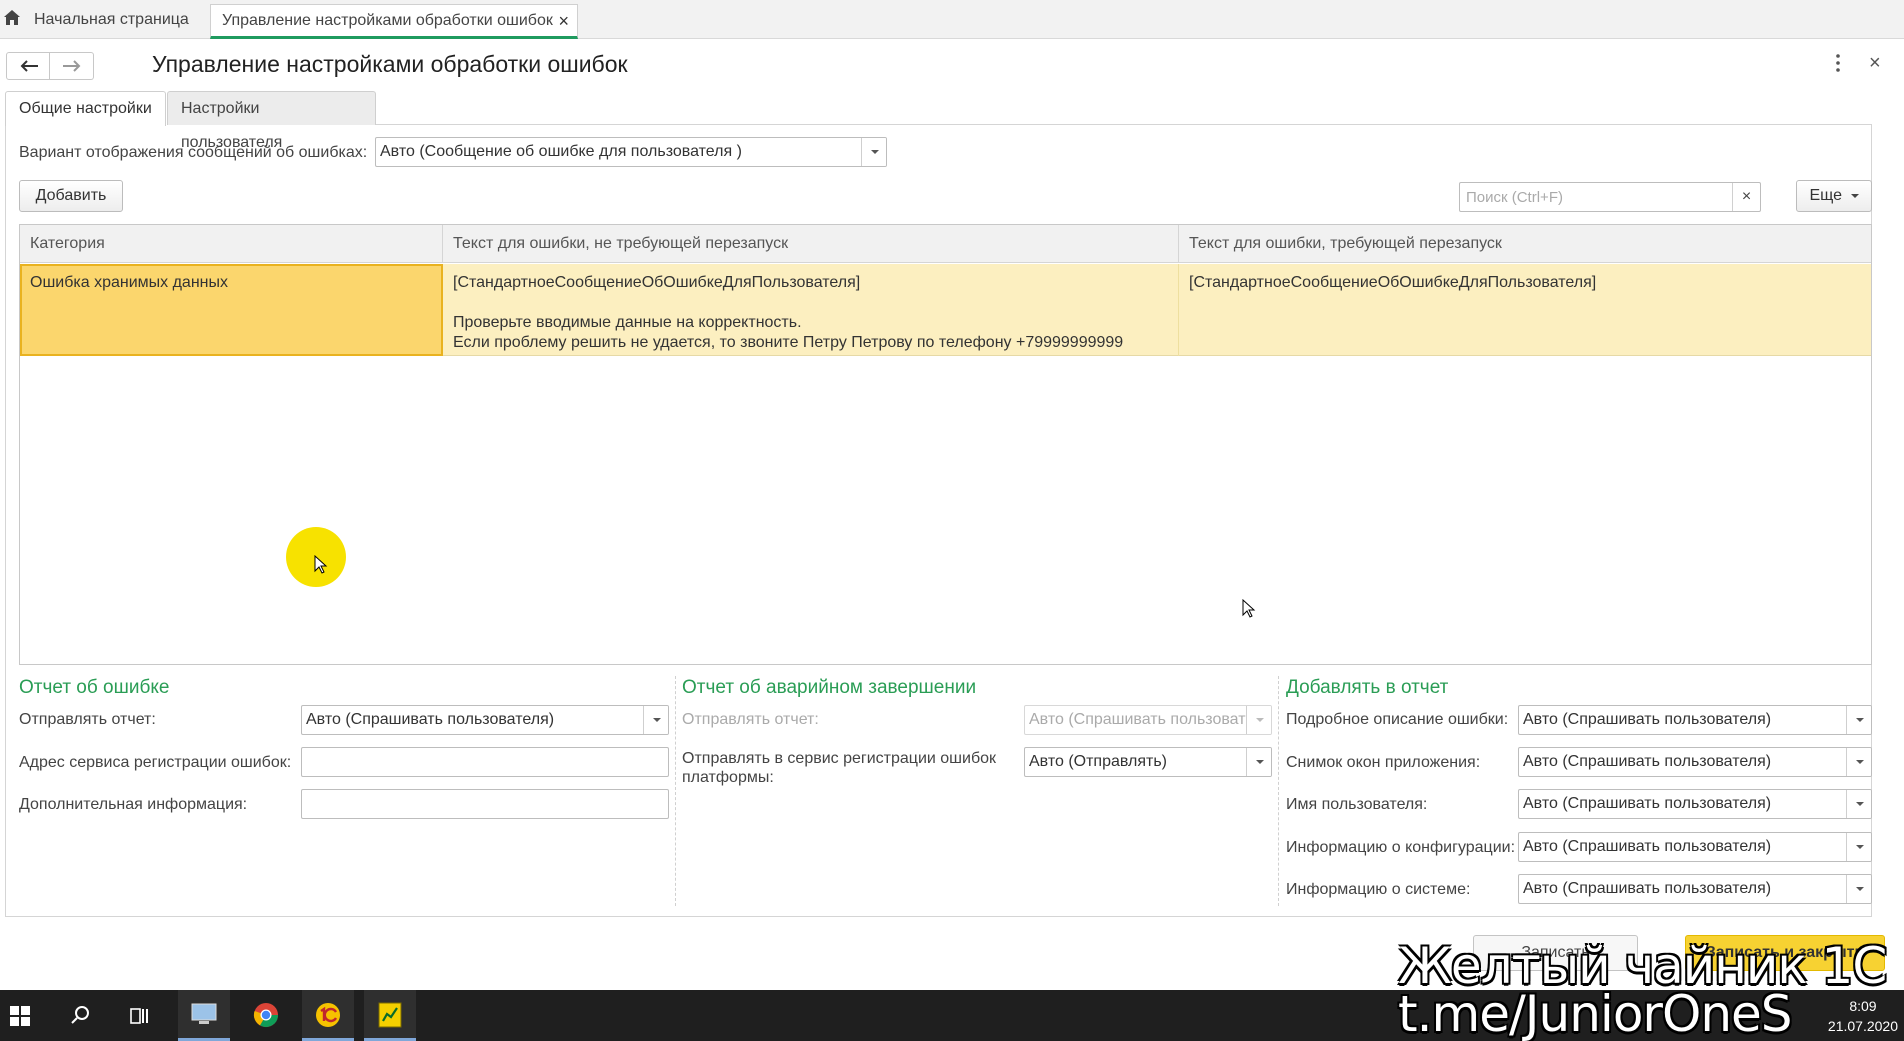 The height and width of the screenshot is (1041, 1904). I want to click on search-input: Поиск (Ctrl+F) ×, so click(1610, 197).